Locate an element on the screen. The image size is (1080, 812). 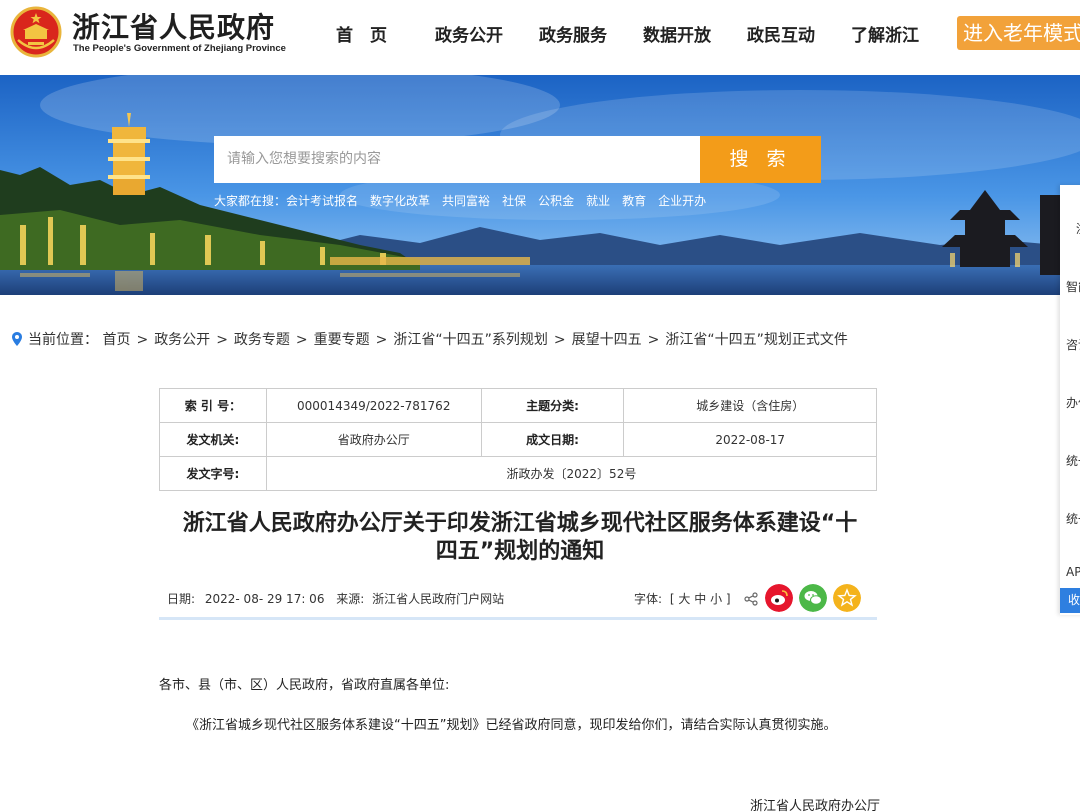
nav-item-about-zhejiang: 了解浙江 is located at coordinates (885, 33).